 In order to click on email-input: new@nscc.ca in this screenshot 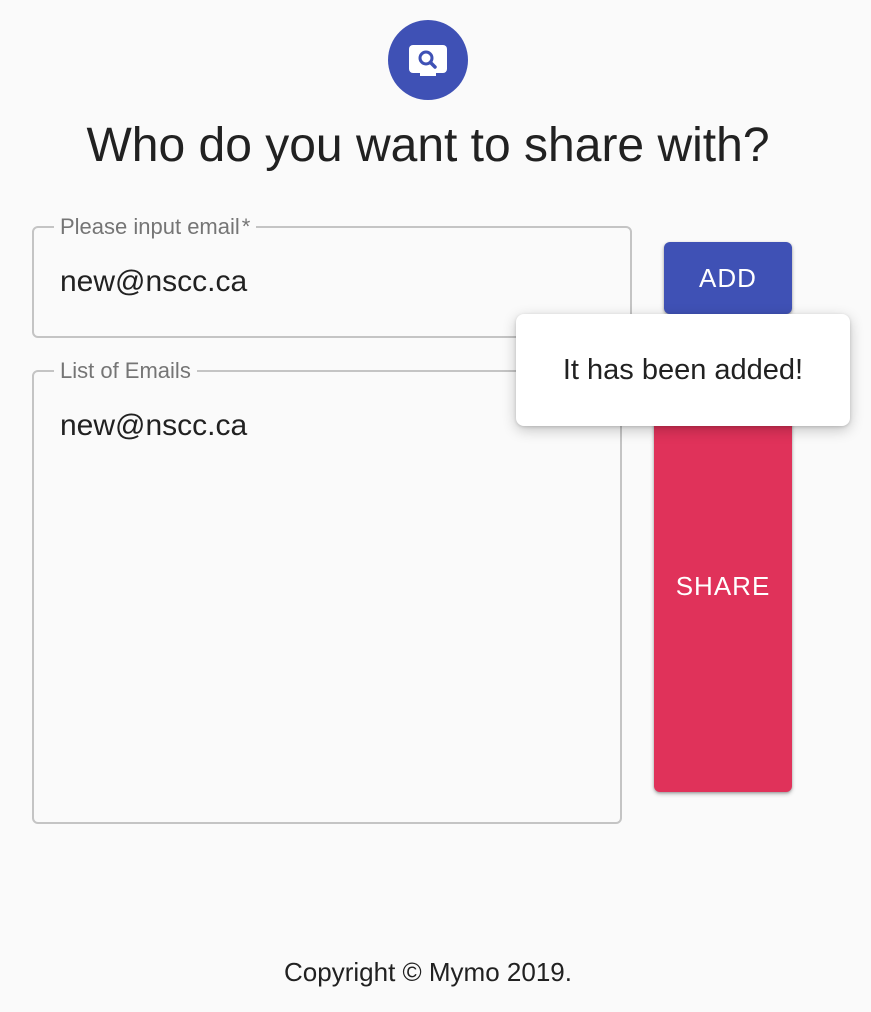, I will do `click(153, 282)`.